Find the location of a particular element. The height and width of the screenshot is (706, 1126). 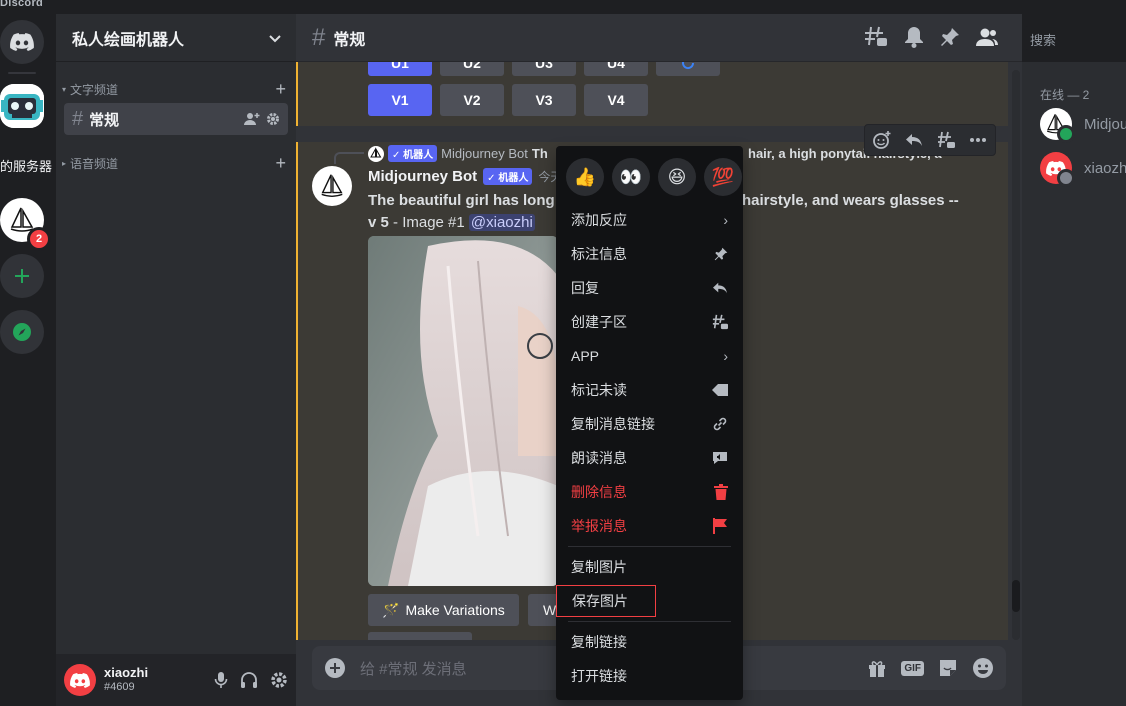

menu-item-copy-message-link: 复制消息链接 is located at coordinates (650, 424).